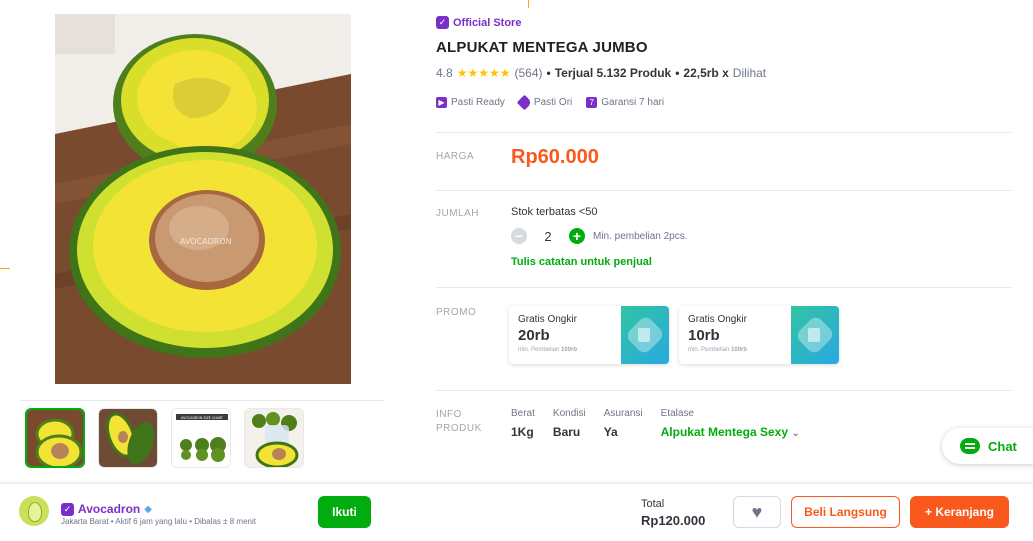  What do you see at coordinates (553, 102) in the screenshot?
I see `guarantee-label: Pasti Ori` at bounding box center [553, 102].